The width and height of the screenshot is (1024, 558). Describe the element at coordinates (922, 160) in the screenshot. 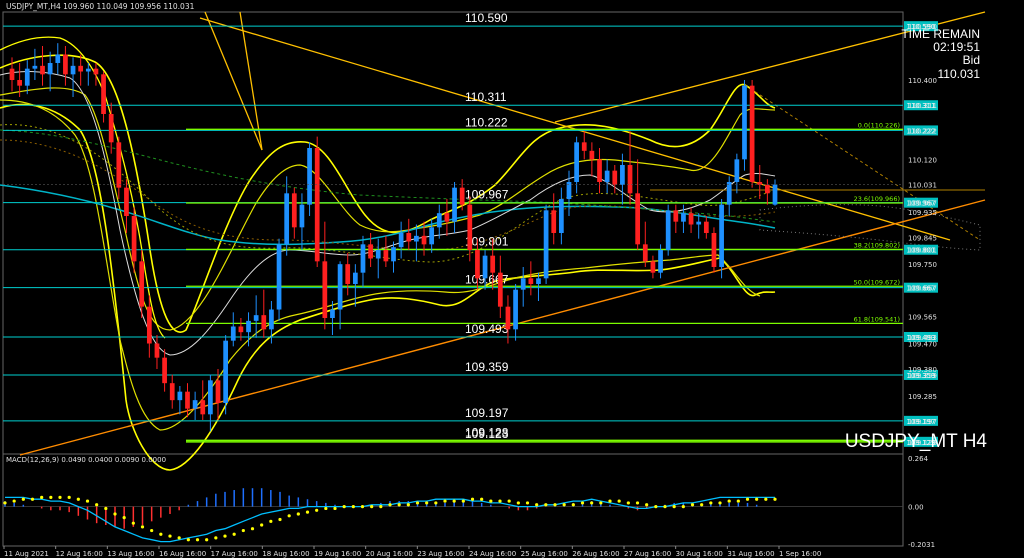

I see `price-tick-label: 110.120` at that location.